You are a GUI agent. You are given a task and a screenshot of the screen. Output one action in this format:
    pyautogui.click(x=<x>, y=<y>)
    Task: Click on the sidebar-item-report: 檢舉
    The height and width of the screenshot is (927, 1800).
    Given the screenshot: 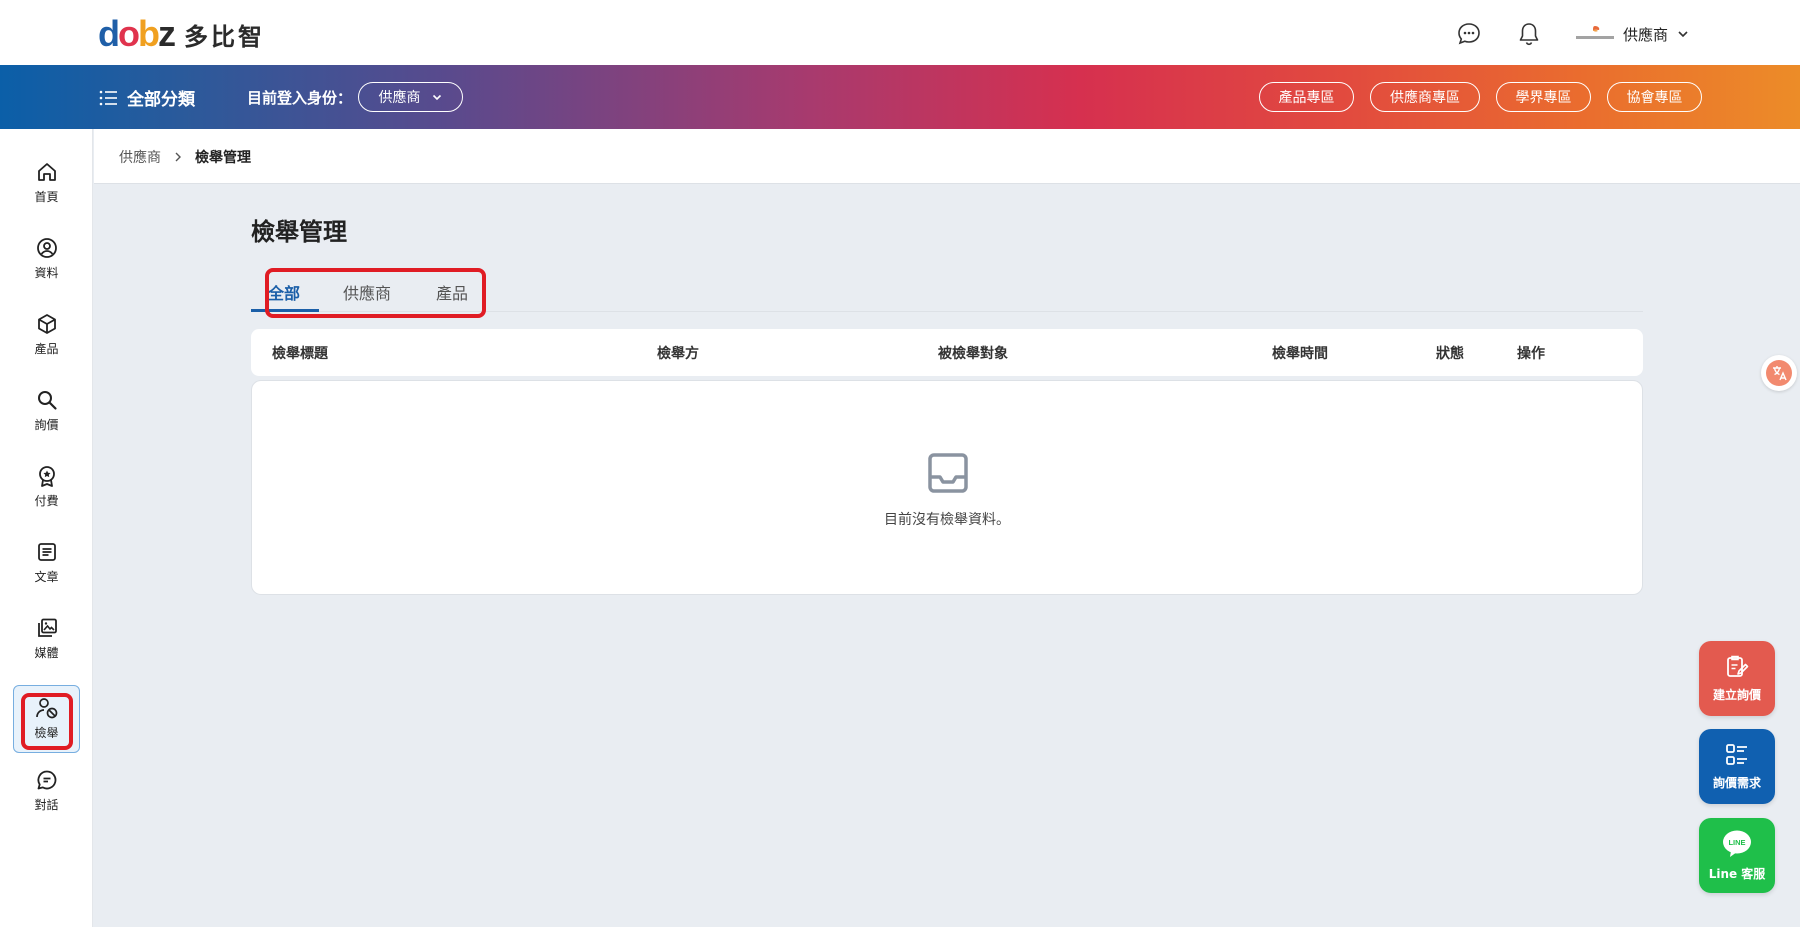 What is the action you would take?
    pyautogui.click(x=46, y=719)
    